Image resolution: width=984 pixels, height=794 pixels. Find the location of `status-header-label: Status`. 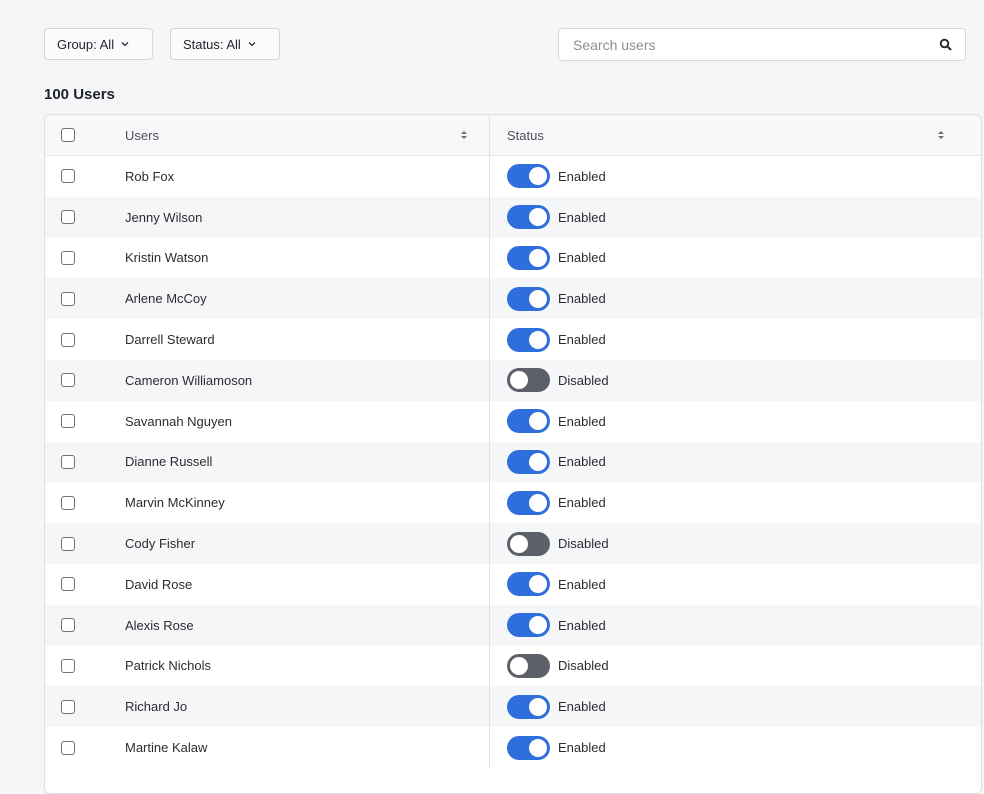

status-header-label: Status is located at coordinates (525, 135).